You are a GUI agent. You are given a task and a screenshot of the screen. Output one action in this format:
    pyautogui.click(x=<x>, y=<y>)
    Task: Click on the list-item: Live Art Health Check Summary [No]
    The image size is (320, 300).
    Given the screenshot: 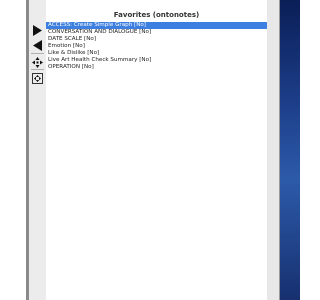 What is the action you would take?
    pyautogui.click(x=156, y=60)
    